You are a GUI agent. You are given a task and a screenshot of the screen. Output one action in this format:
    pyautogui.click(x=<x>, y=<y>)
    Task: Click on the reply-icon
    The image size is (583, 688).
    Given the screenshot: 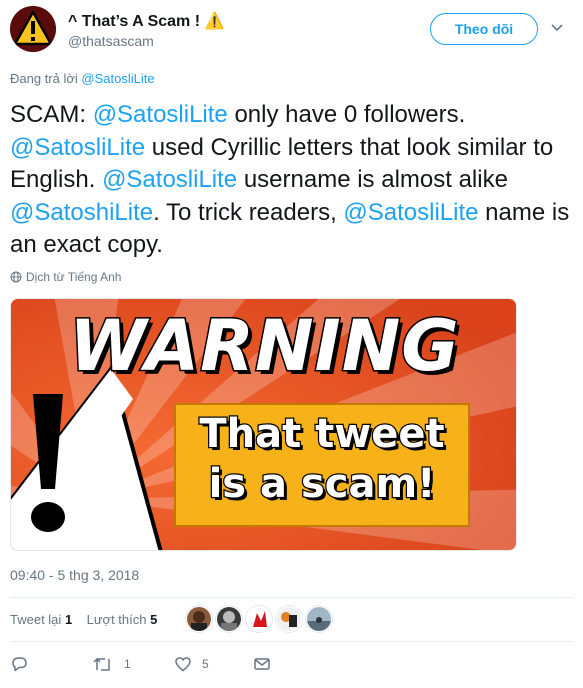 What is the action you would take?
    pyautogui.click(x=19, y=664)
    